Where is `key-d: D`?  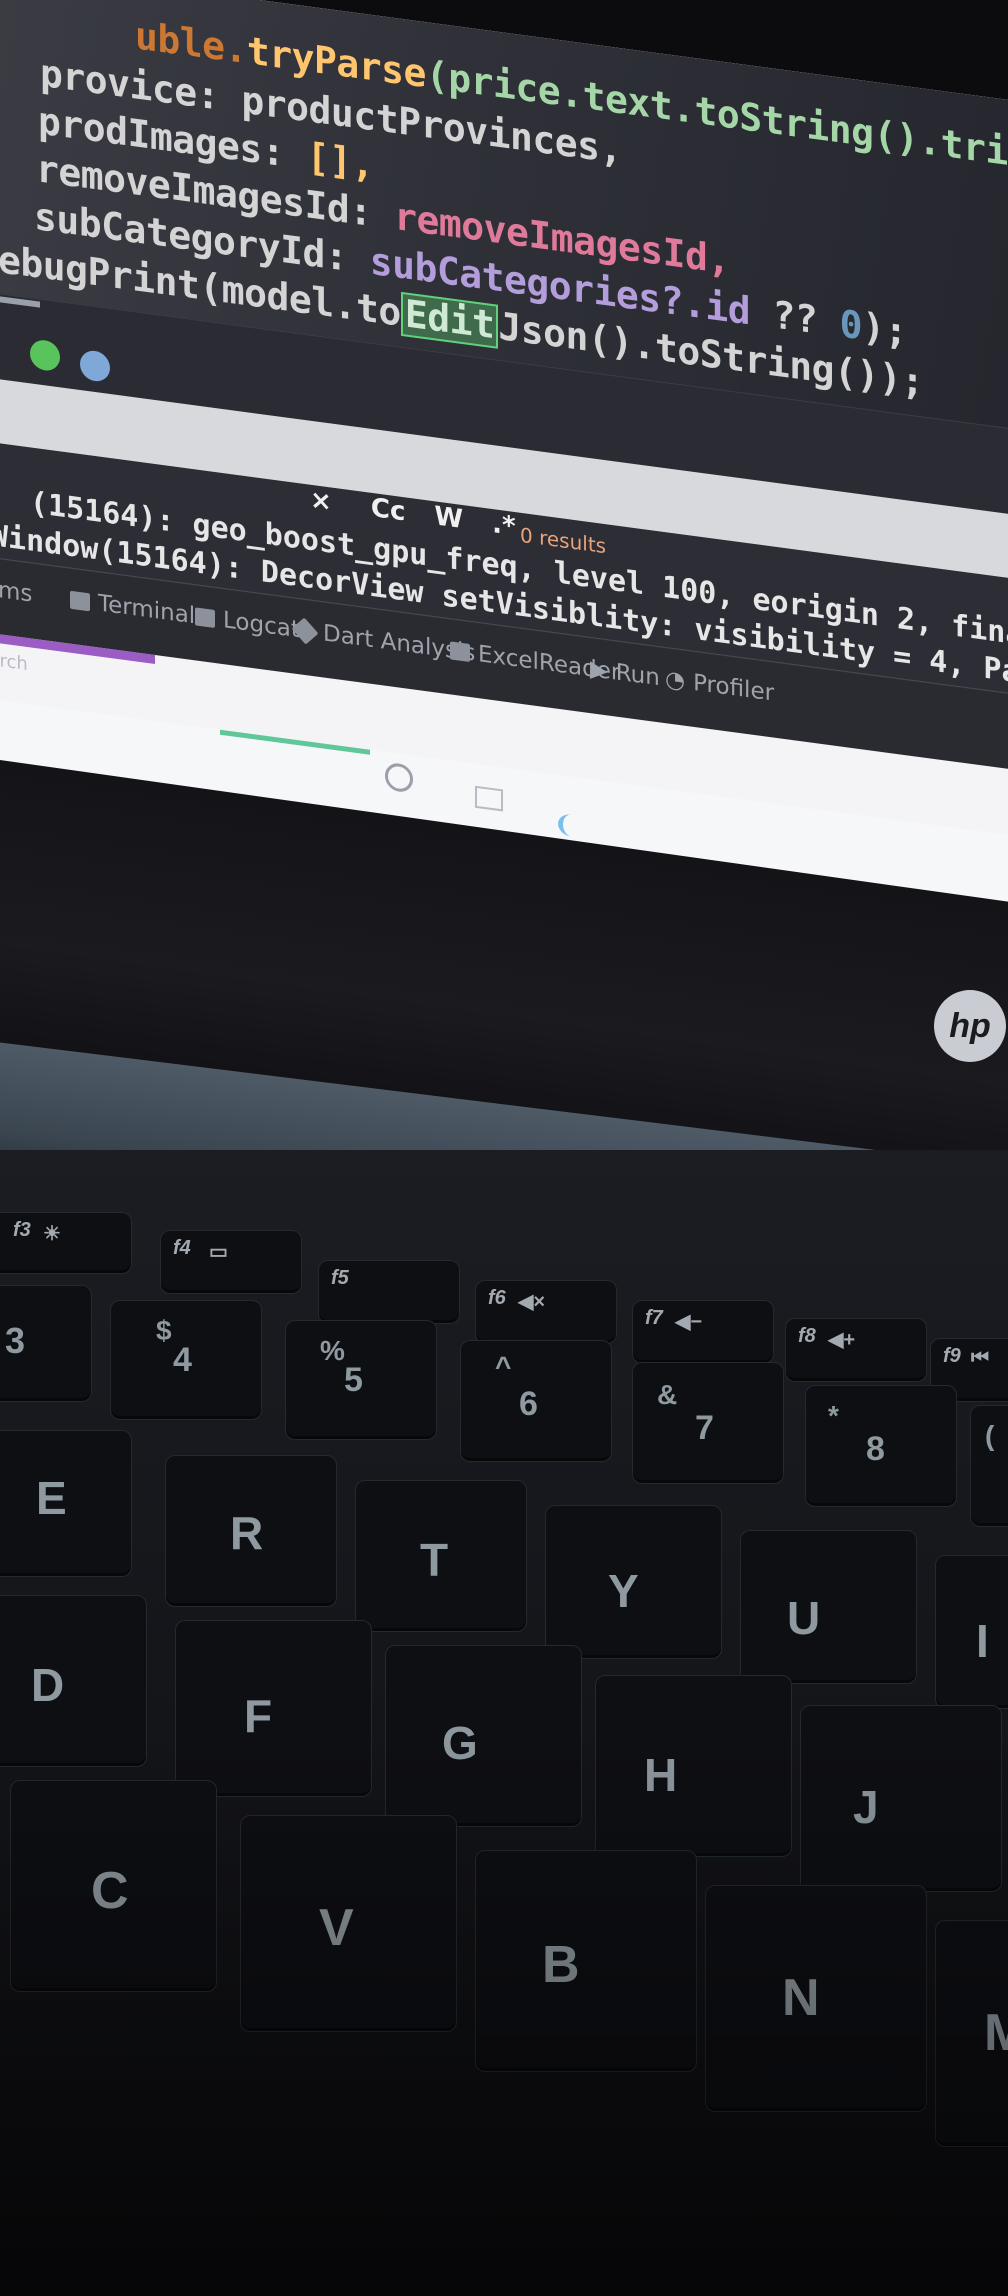 key-d: D is located at coordinates (73, 1681).